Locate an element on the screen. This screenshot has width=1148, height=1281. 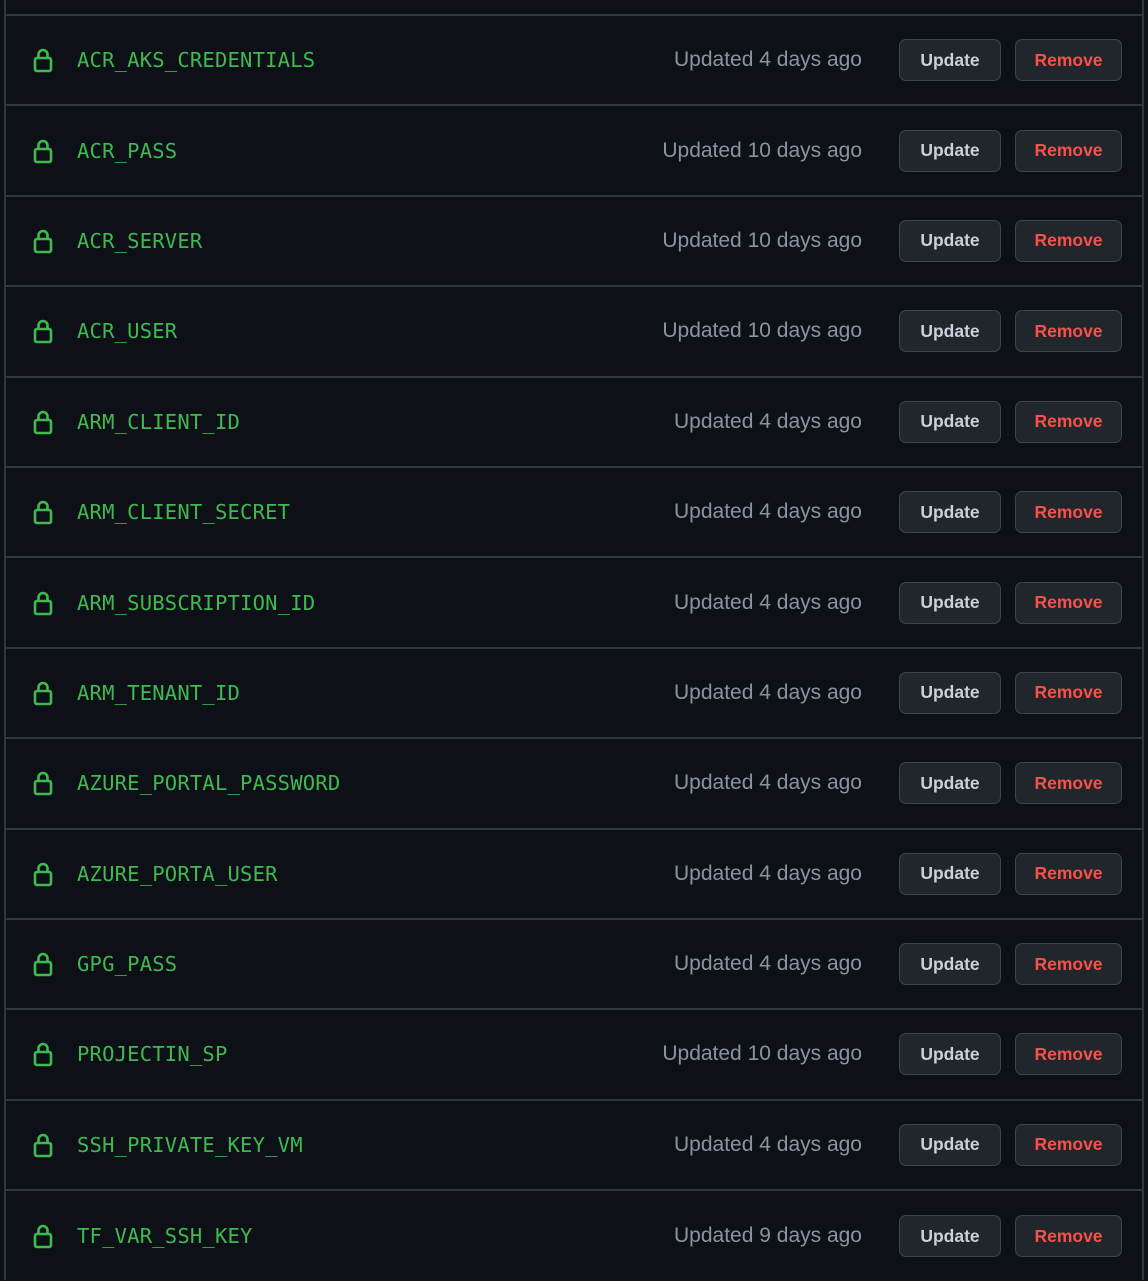
secret-name: ARM_TENANT_ID is located at coordinates (159, 692).